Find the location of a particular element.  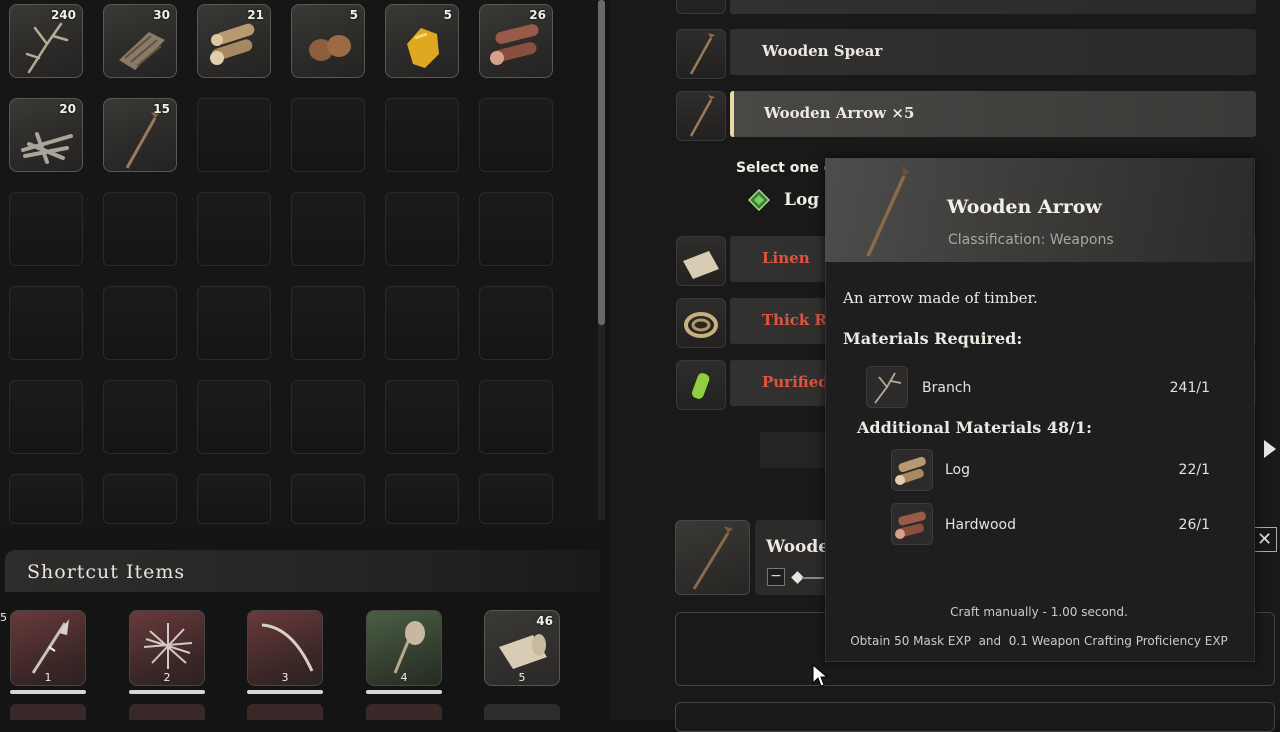

item-count: 240 is located at coordinates (63, 15).